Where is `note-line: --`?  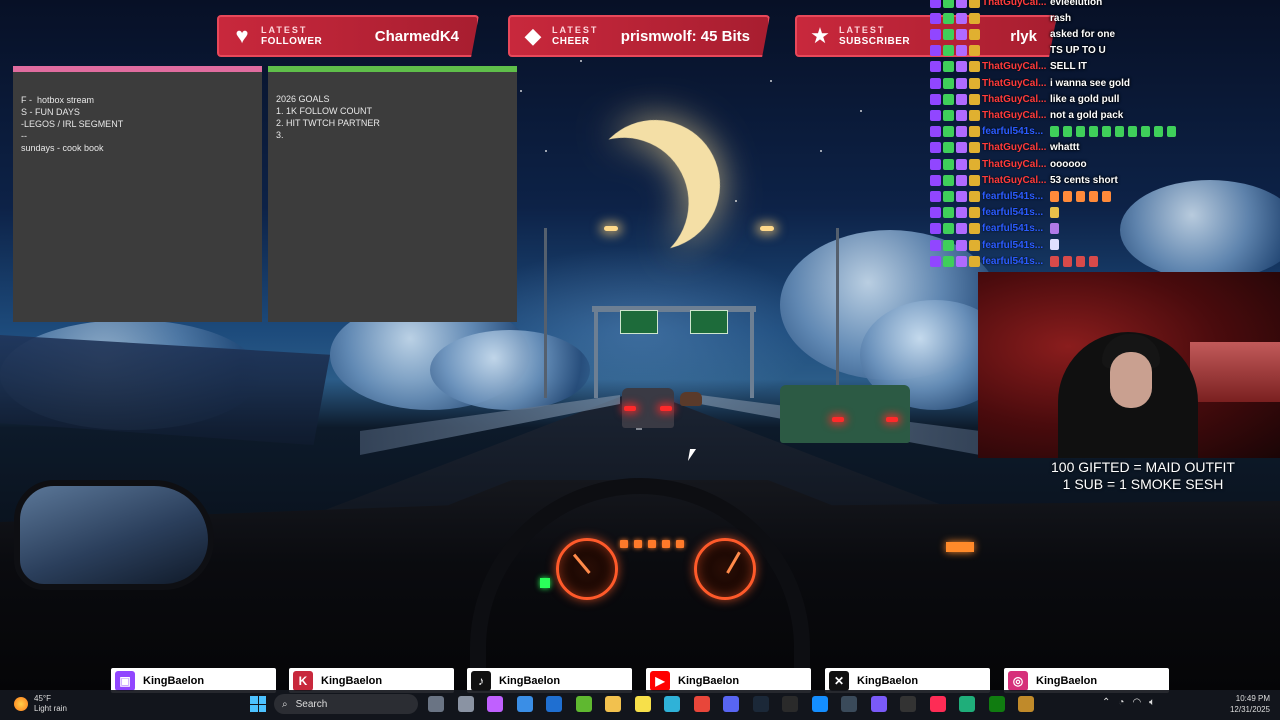
note-line: -- is located at coordinates (24, 136).